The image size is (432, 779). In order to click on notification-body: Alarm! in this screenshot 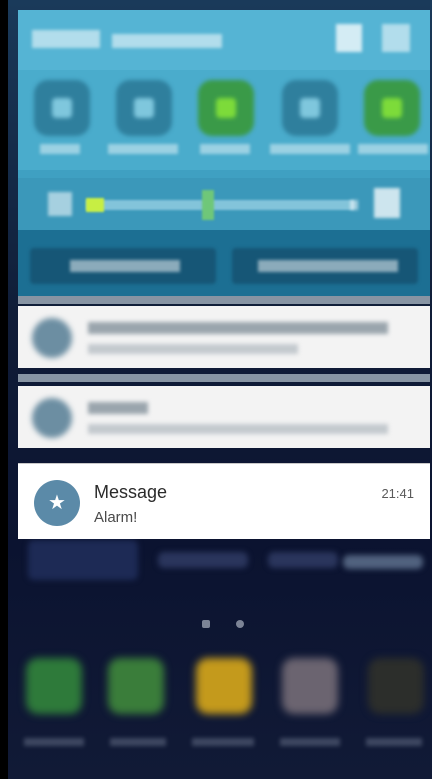, I will do `click(116, 517)`.